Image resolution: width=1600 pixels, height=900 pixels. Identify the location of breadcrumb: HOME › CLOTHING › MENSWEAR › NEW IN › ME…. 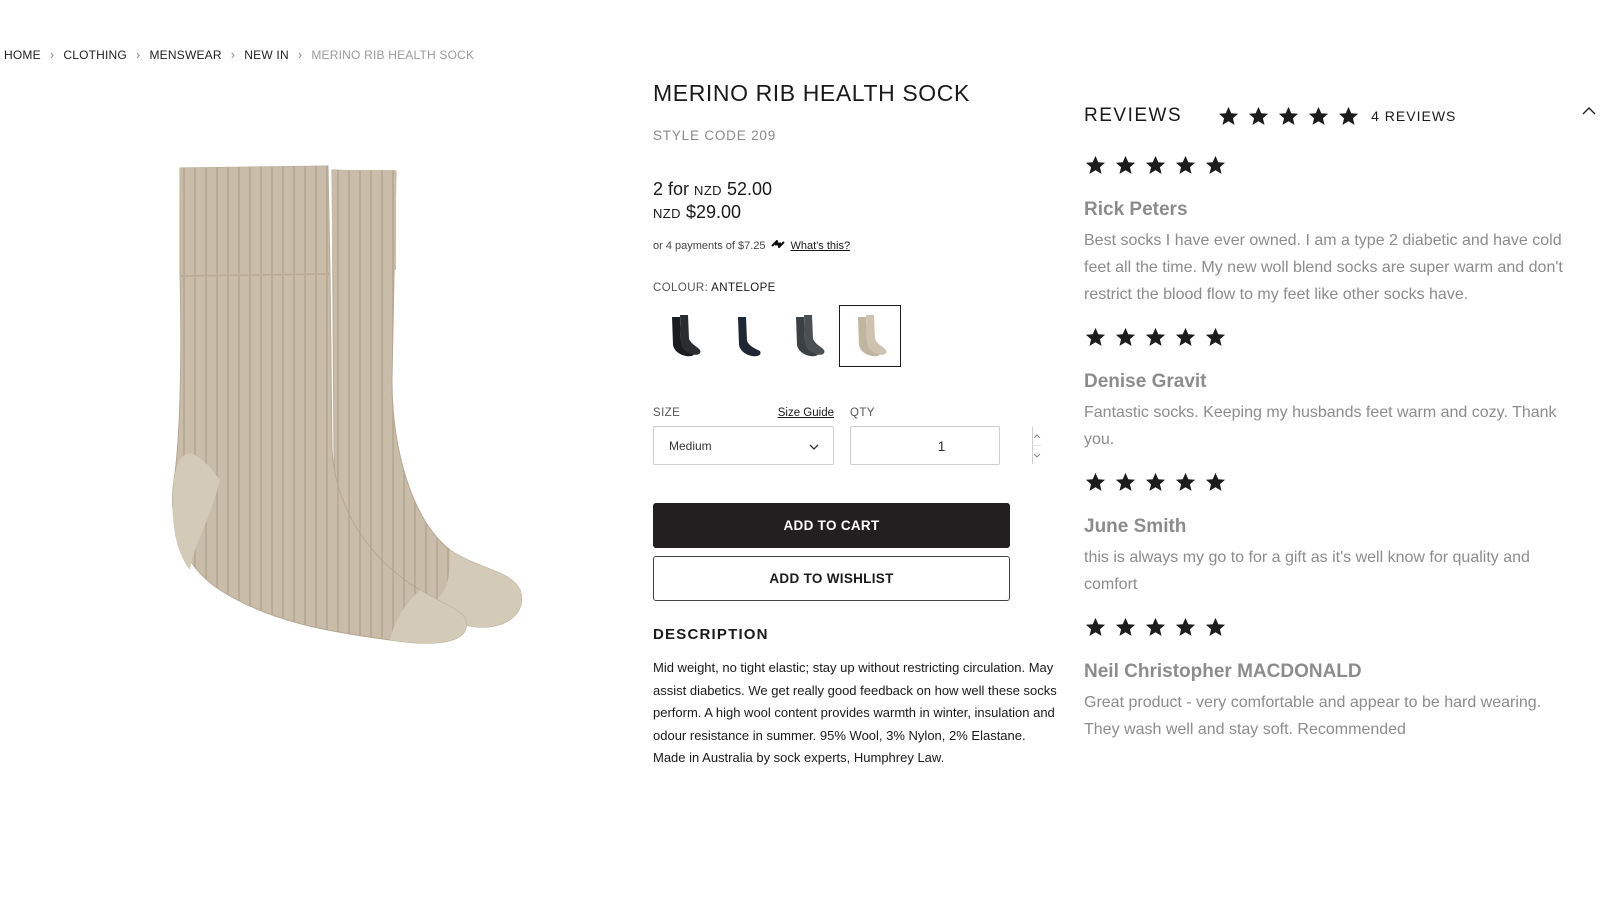
(239, 54).